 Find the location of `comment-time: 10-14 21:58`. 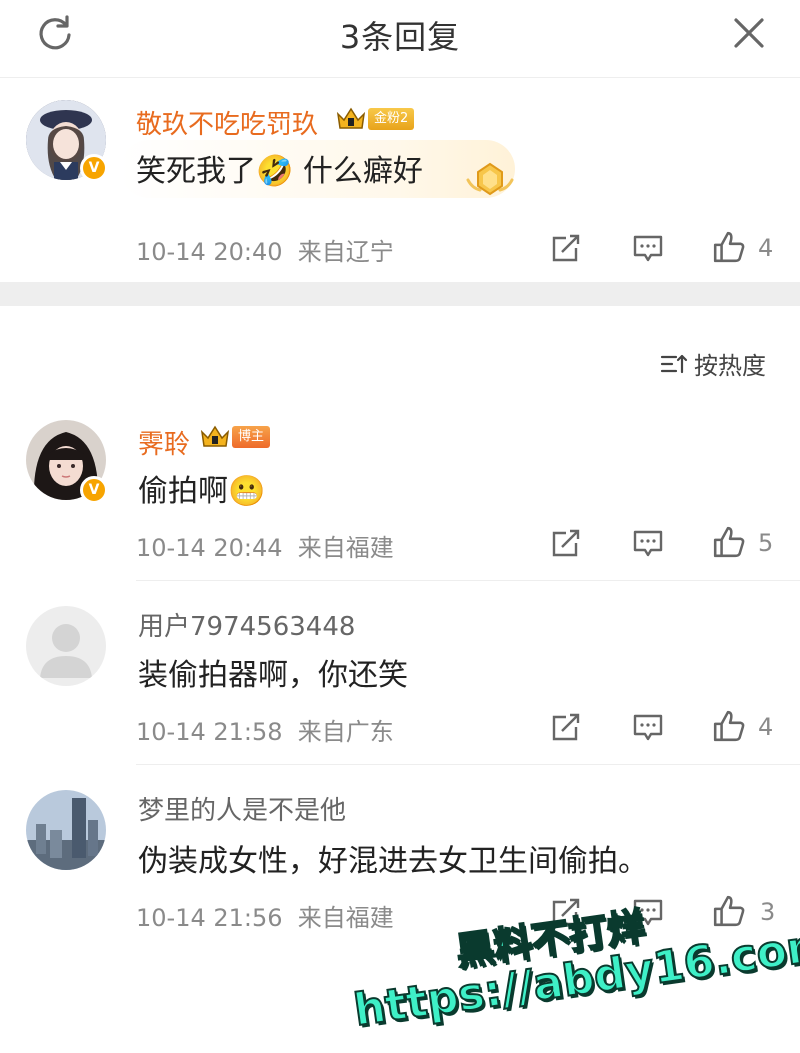

comment-time: 10-14 21:58 is located at coordinates (209, 732).